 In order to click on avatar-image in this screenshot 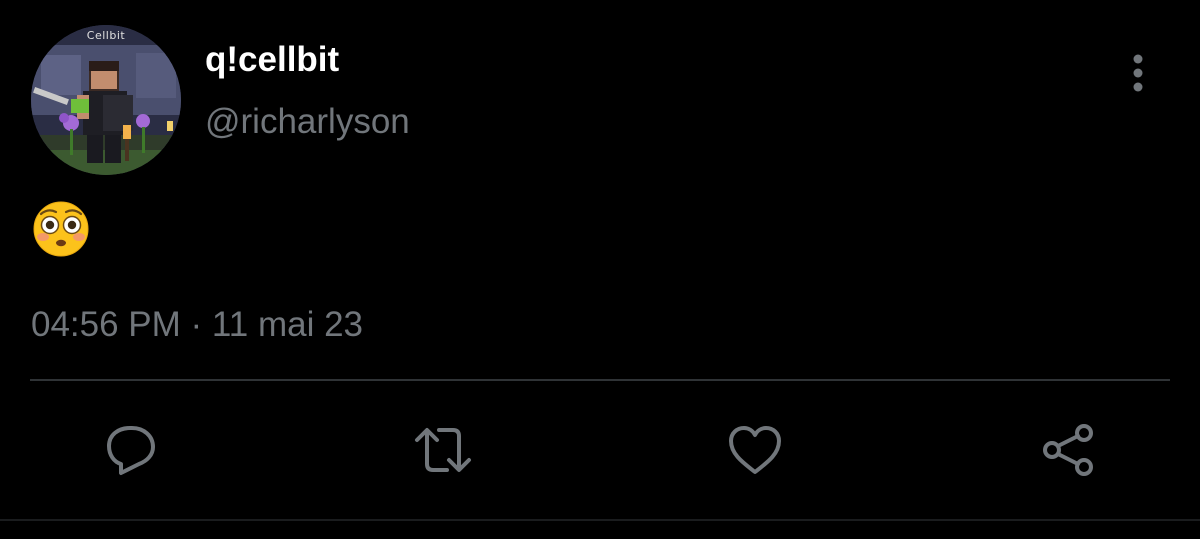, I will do `click(106, 100)`.